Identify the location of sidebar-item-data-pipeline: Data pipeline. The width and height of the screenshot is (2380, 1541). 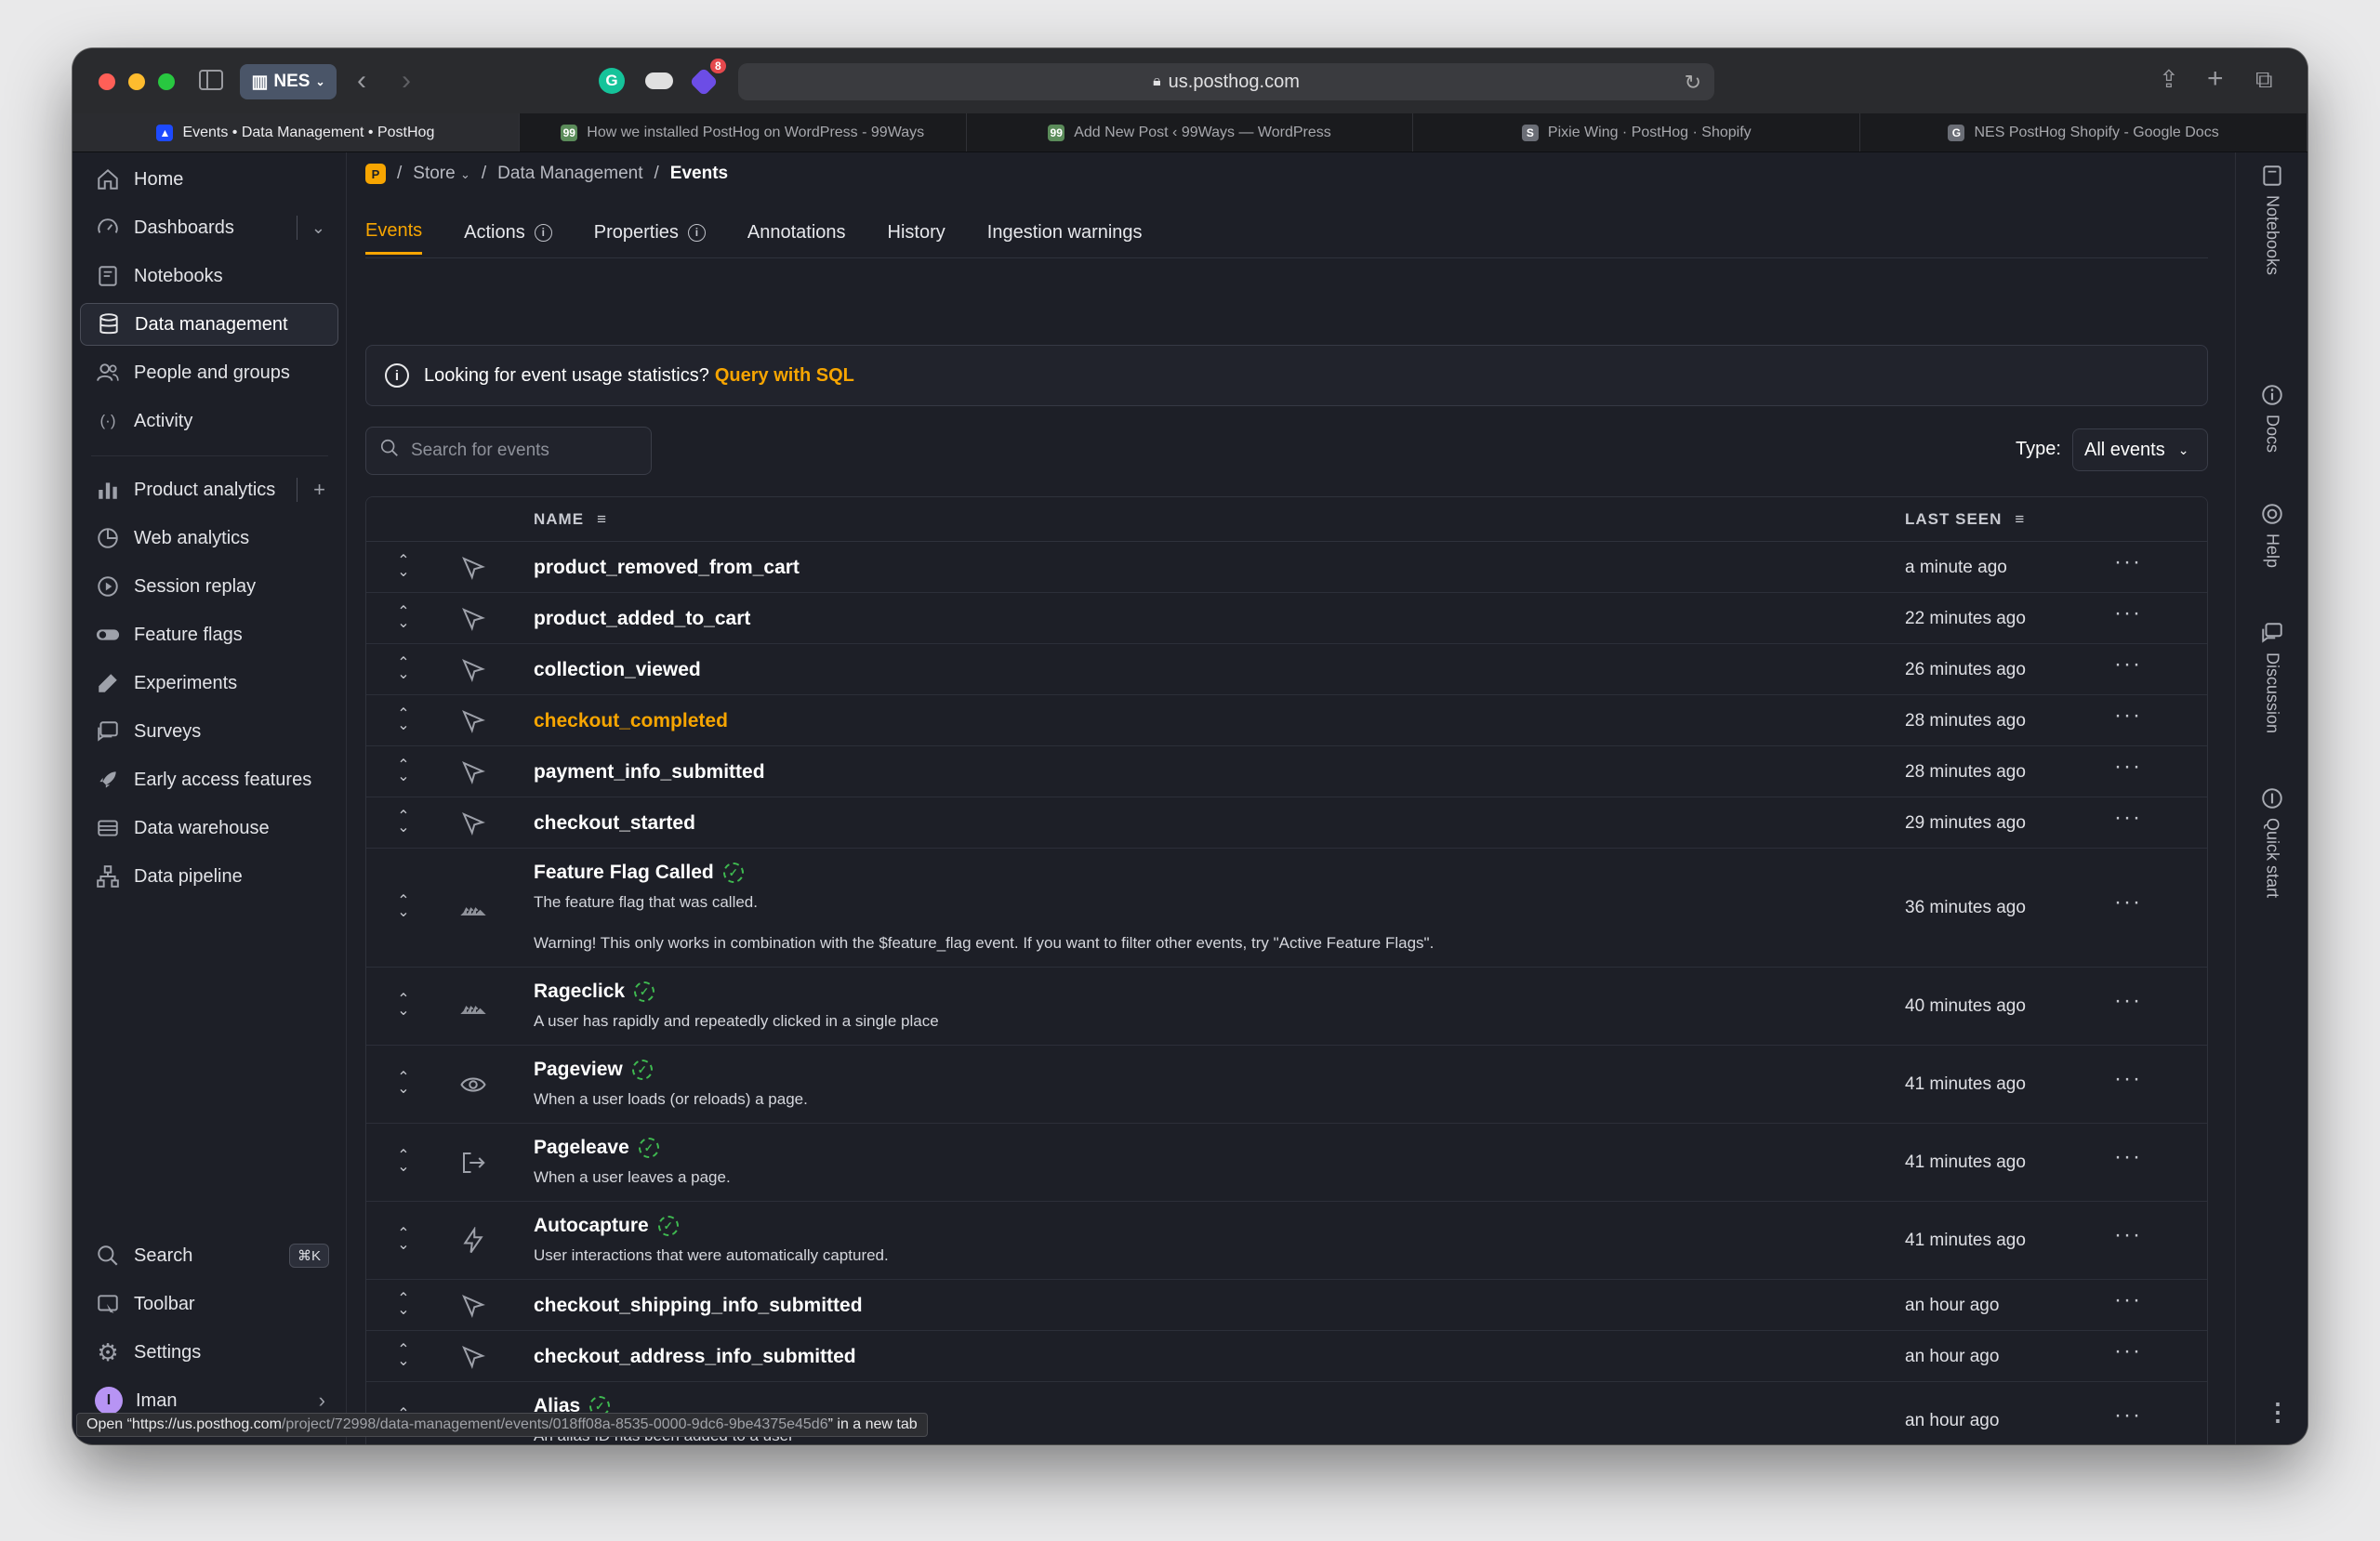
(209, 876).